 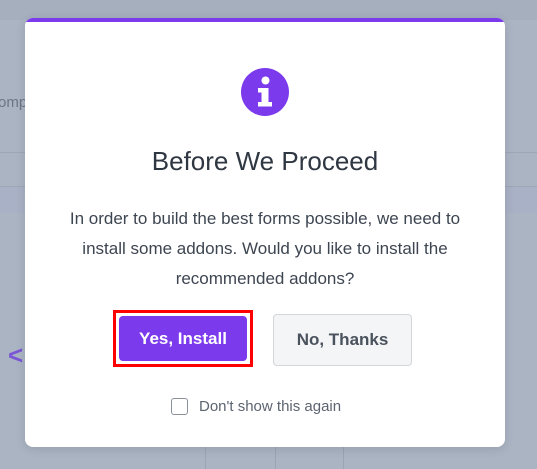 What do you see at coordinates (265, 20) in the screenshot?
I see `modal-accent-bar` at bounding box center [265, 20].